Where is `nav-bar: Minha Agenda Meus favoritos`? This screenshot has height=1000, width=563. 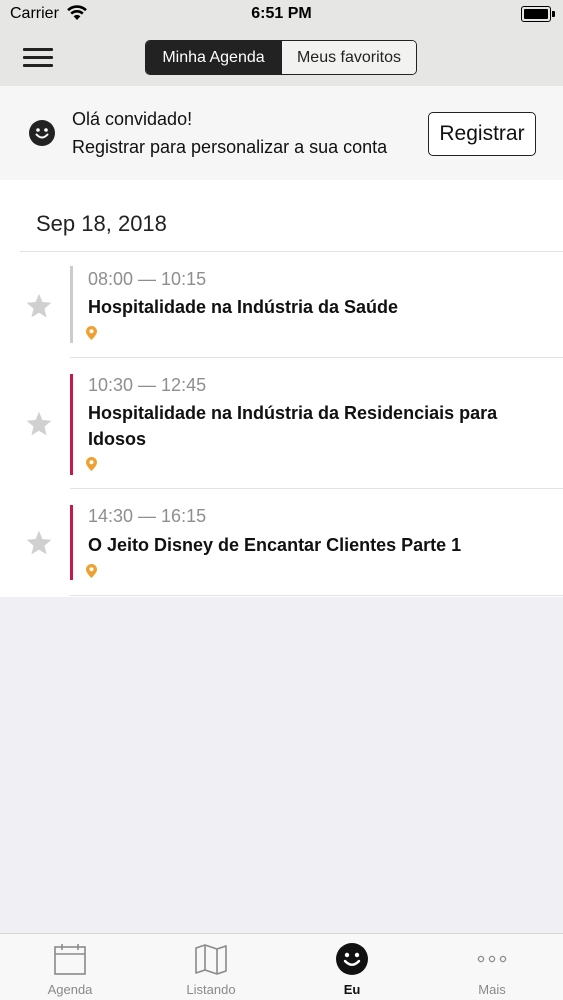 nav-bar: Minha Agenda Meus favoritos is located at coordinates (281, 58).